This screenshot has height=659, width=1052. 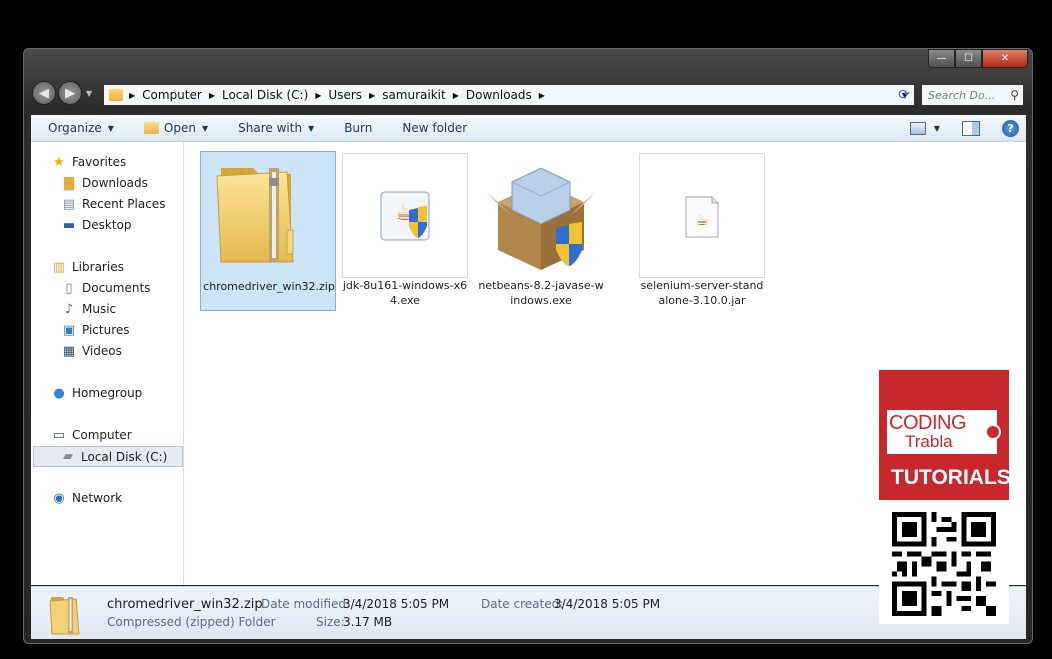 What do you see at coordinates (75, 128) in the screenshot?
I see `organize-label: Organize` at bounding box center [75, 128].